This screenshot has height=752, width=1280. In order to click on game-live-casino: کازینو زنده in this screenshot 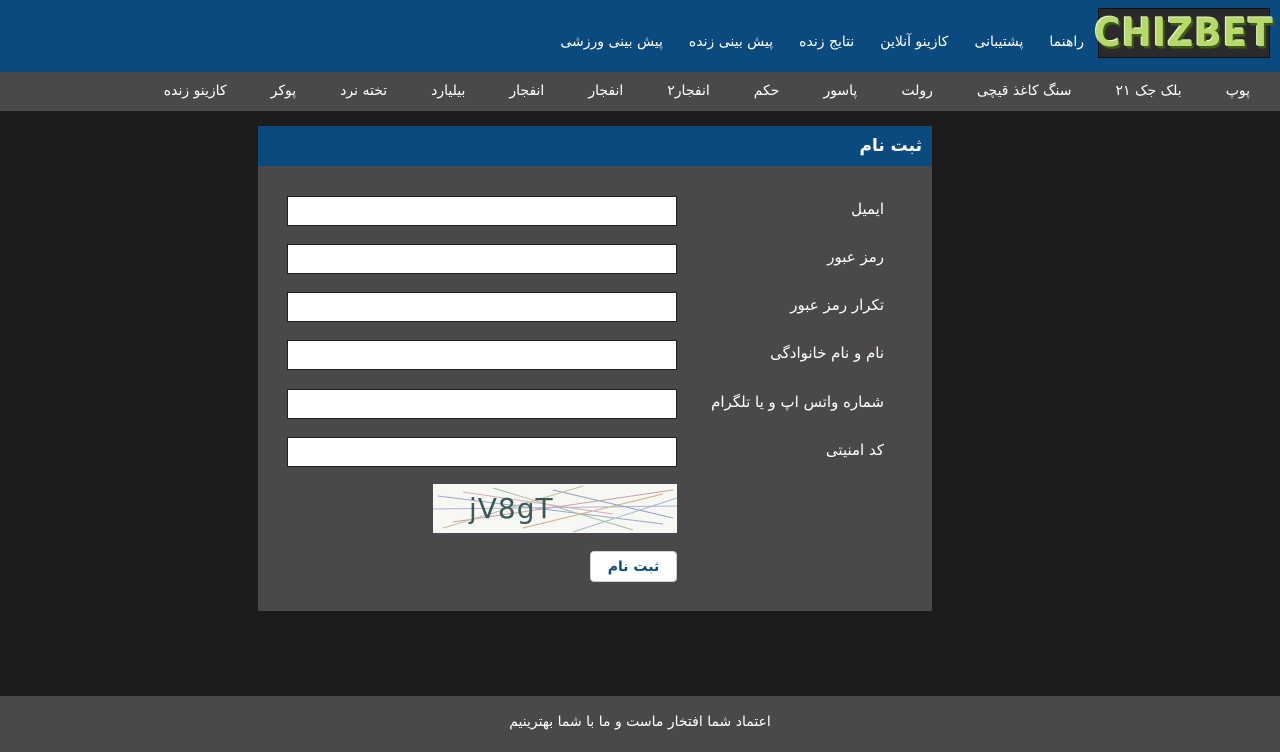, I will do `click(195, 91)`.